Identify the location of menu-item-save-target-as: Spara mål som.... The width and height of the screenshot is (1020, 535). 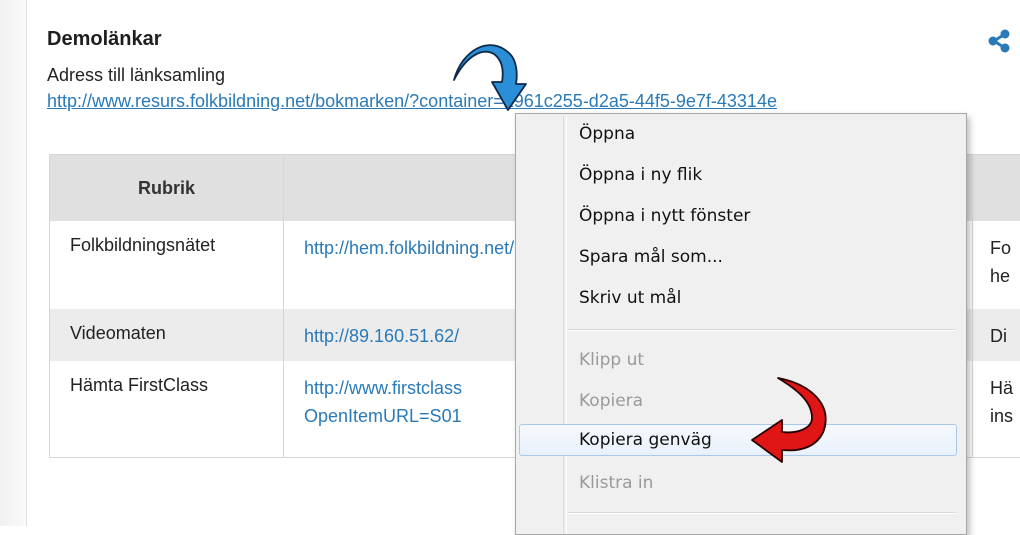
(738, 257).